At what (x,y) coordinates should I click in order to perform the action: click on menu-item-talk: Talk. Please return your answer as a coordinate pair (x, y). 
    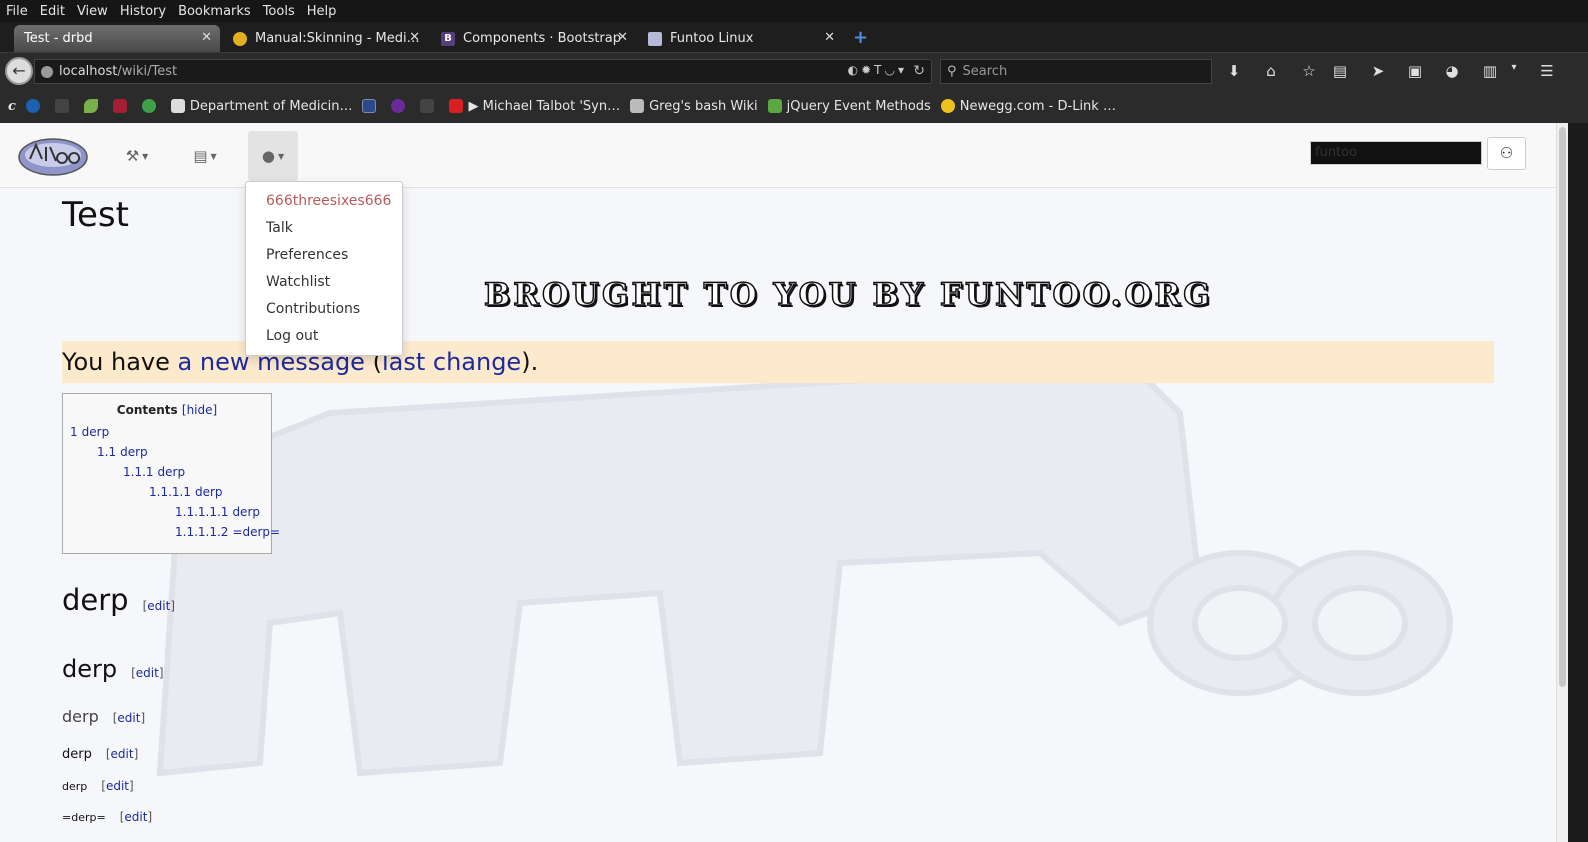
    Looking at the image, I should click on (324, 228).